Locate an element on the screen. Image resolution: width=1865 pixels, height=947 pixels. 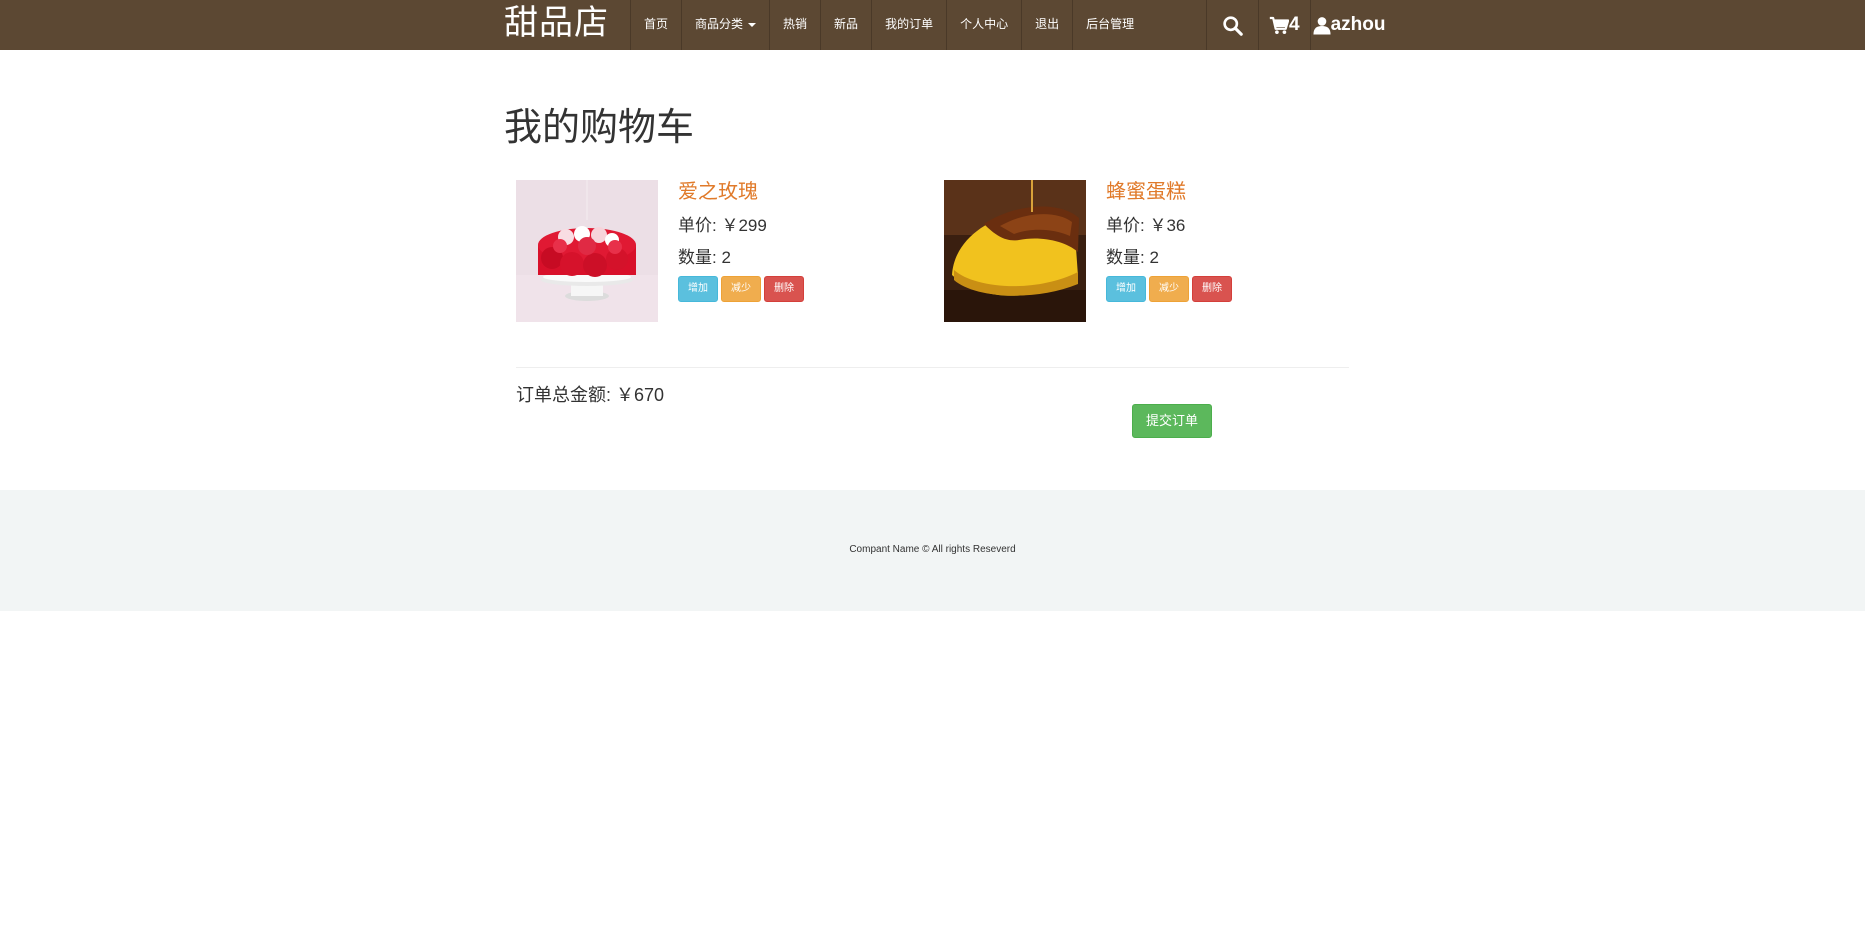
user-menu: azhou is located at coordinates (1355, 25).